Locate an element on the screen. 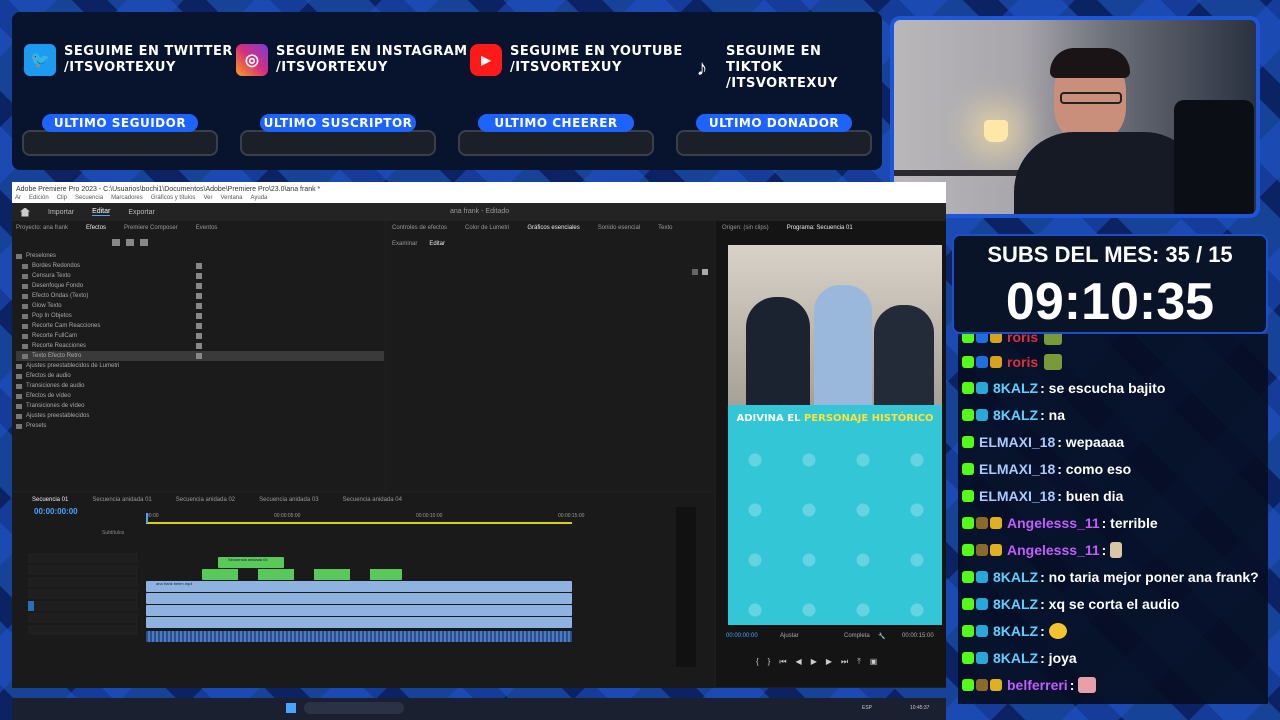 The width and height of the screenshot is (1280, 720). pin-icon is located at coordinates (705, 272).